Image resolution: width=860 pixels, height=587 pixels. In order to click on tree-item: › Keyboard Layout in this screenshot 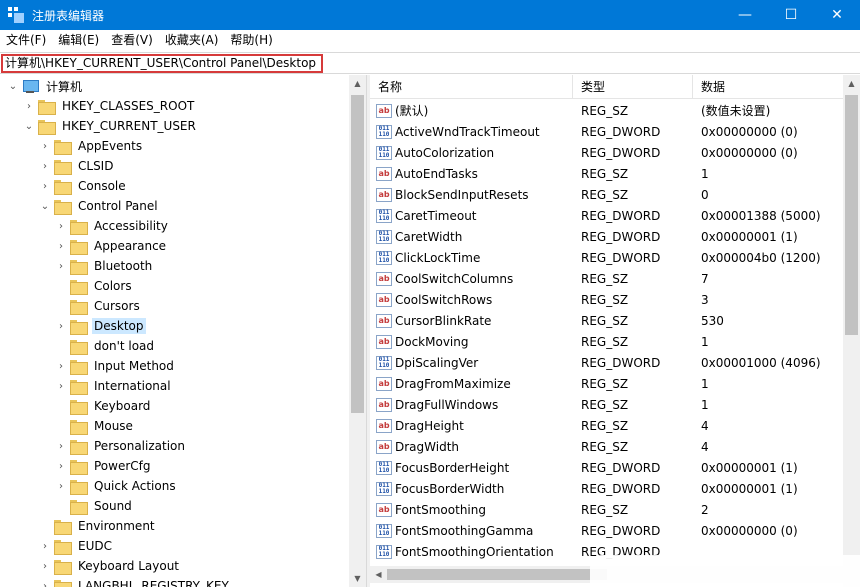, I will do `click(110, 566)`.